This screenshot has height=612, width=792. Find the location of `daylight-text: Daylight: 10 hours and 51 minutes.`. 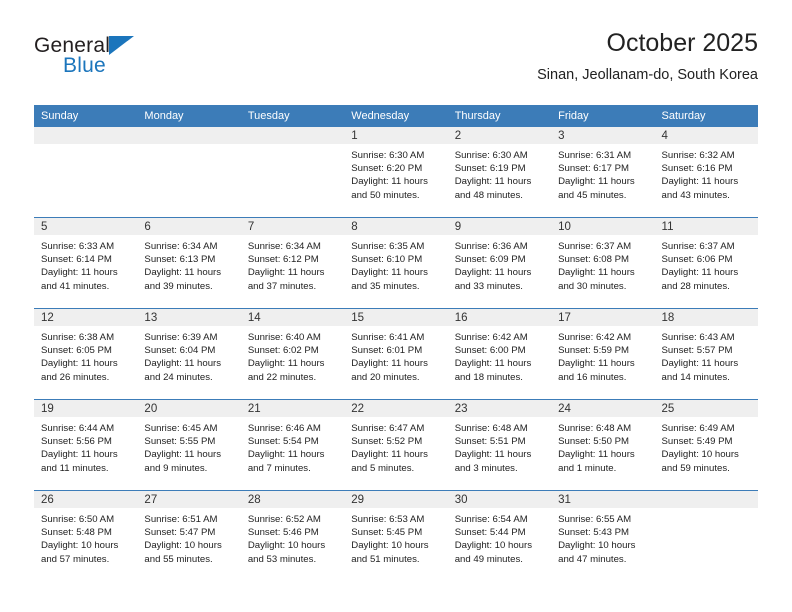

daylight-text: Daylight: 10 hours and 51 minutes. is located at coordinates (390, 552).